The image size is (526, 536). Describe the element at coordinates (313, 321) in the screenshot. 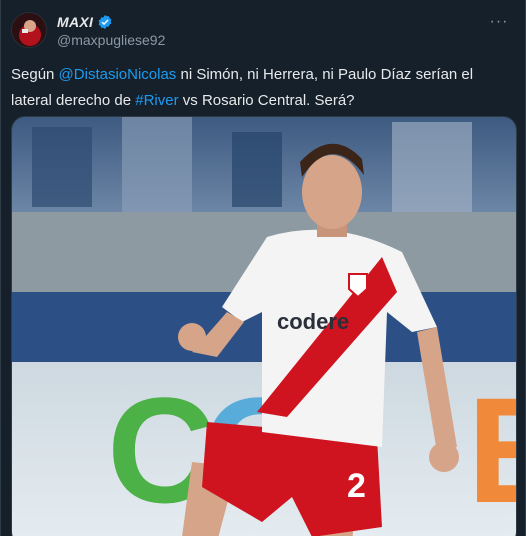

I see `sponsor-logo: codere` at that location.